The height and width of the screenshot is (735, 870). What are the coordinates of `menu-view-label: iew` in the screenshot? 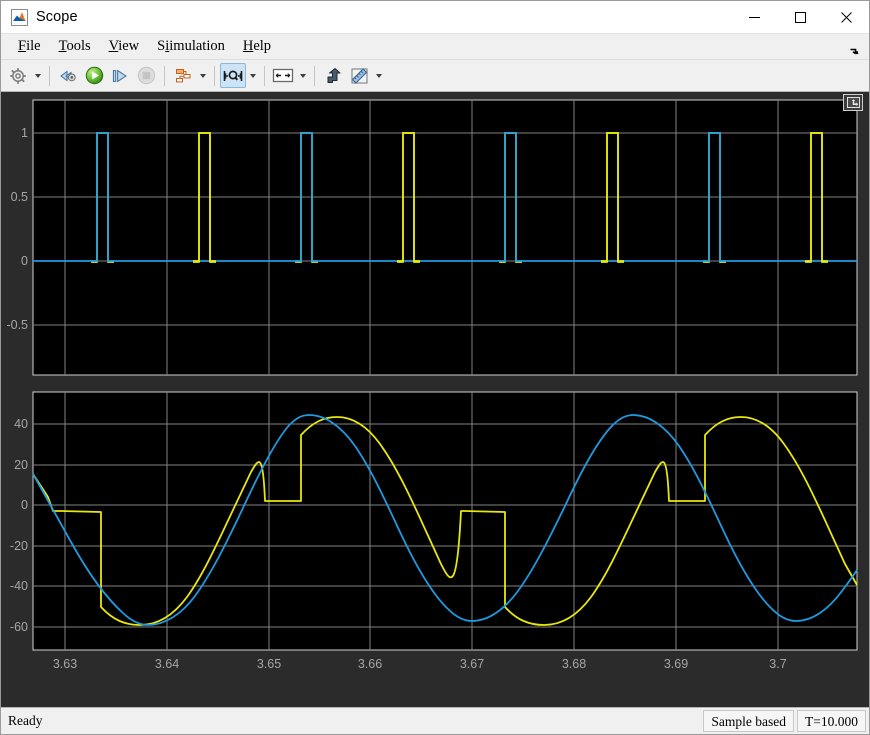 It's located at (129, 46).